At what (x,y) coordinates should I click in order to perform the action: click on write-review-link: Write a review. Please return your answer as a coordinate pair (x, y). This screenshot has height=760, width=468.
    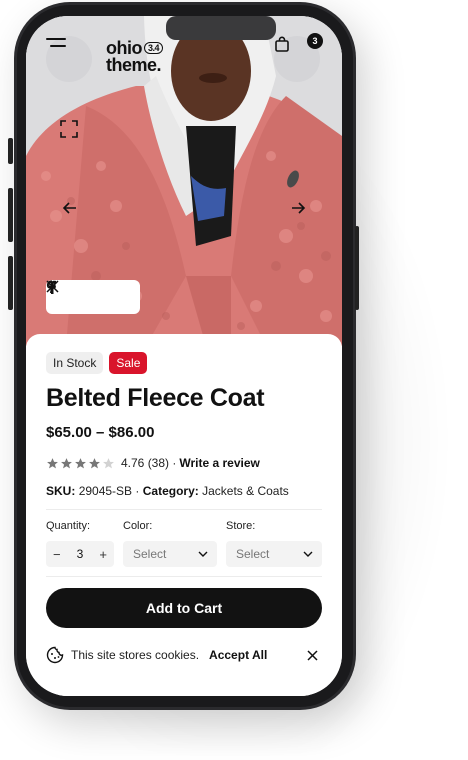
    Looking at the image, I should click on (219, 463).